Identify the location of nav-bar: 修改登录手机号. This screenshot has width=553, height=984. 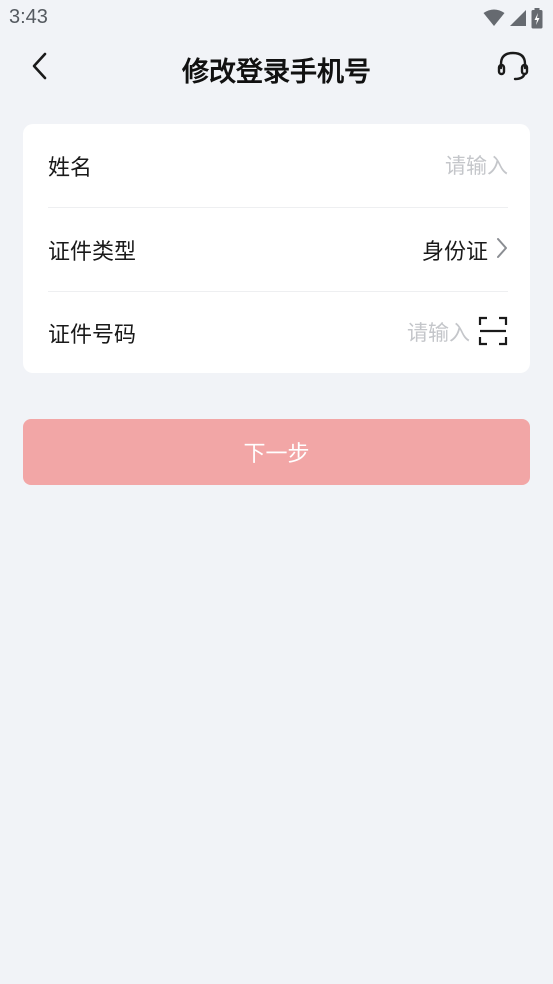
(276, 69).